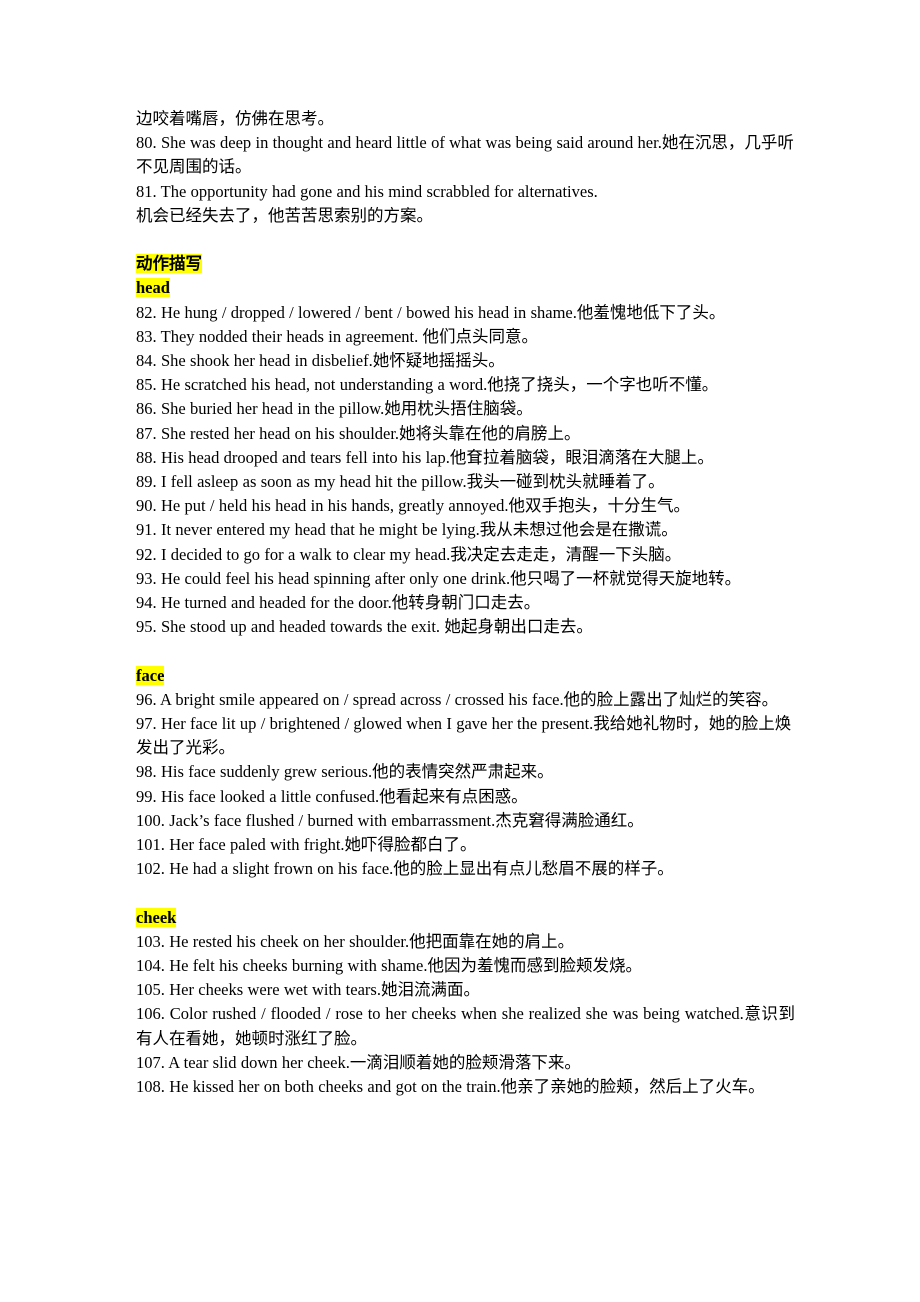 The width and height of the screenshot is (920, 1302). I want to click on line-101: 101. Her face paled with fright.她吓得脸都白了。, so click(306, 845).